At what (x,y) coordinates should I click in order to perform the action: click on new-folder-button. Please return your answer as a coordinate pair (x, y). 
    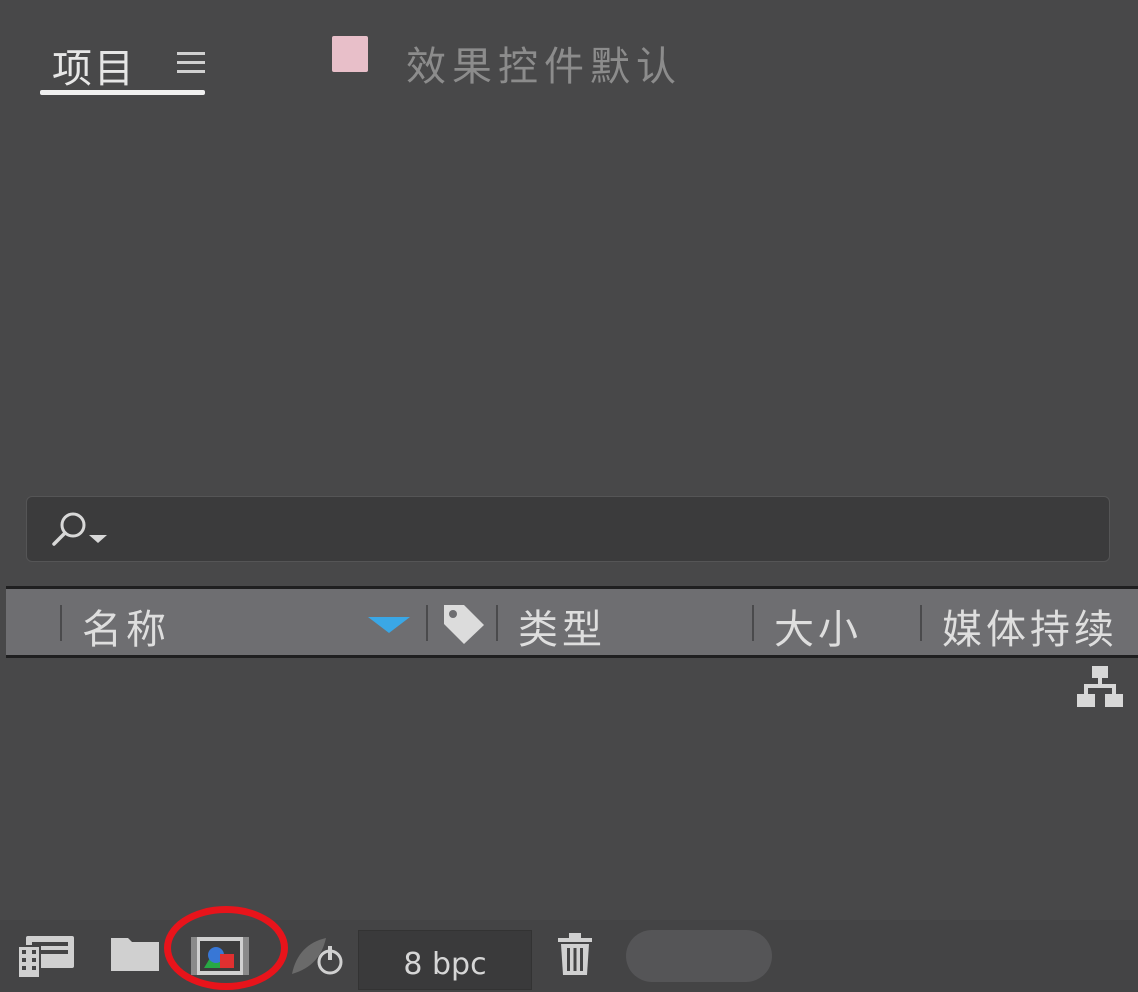
    Looking at the image, I should click on (135, 955).